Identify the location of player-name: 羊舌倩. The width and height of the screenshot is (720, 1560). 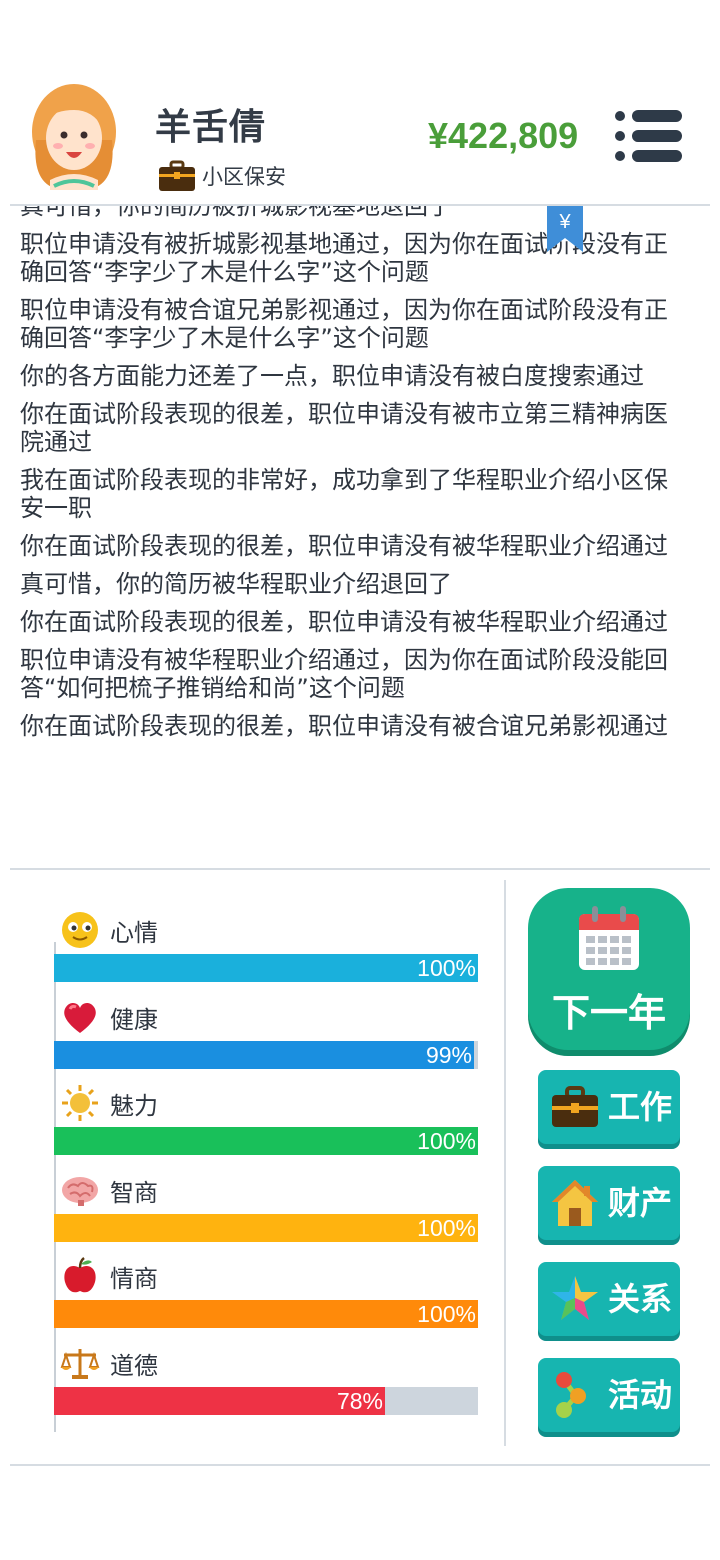
(211, 127).